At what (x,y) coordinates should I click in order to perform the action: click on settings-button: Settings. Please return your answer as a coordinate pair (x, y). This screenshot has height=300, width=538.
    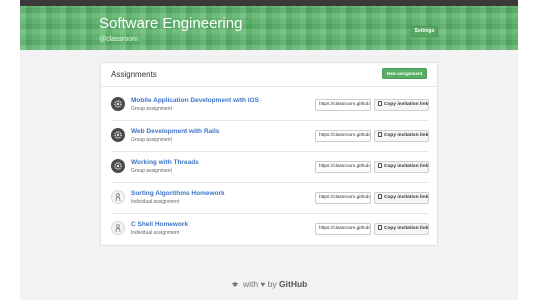
    Looking at the image, I should click on (424, 31).